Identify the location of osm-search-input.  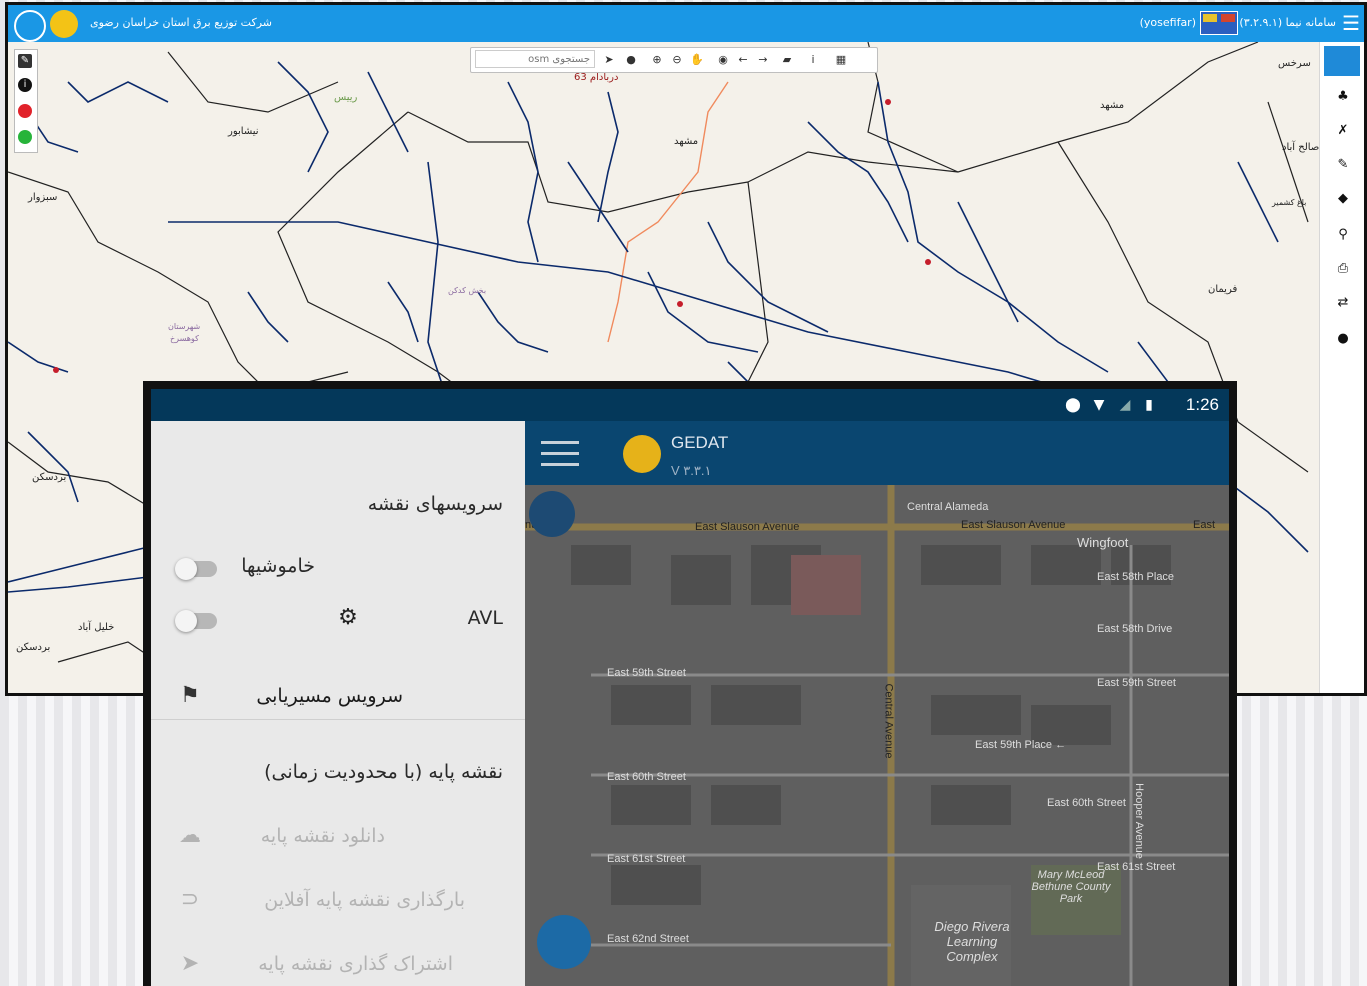
(535, 59).